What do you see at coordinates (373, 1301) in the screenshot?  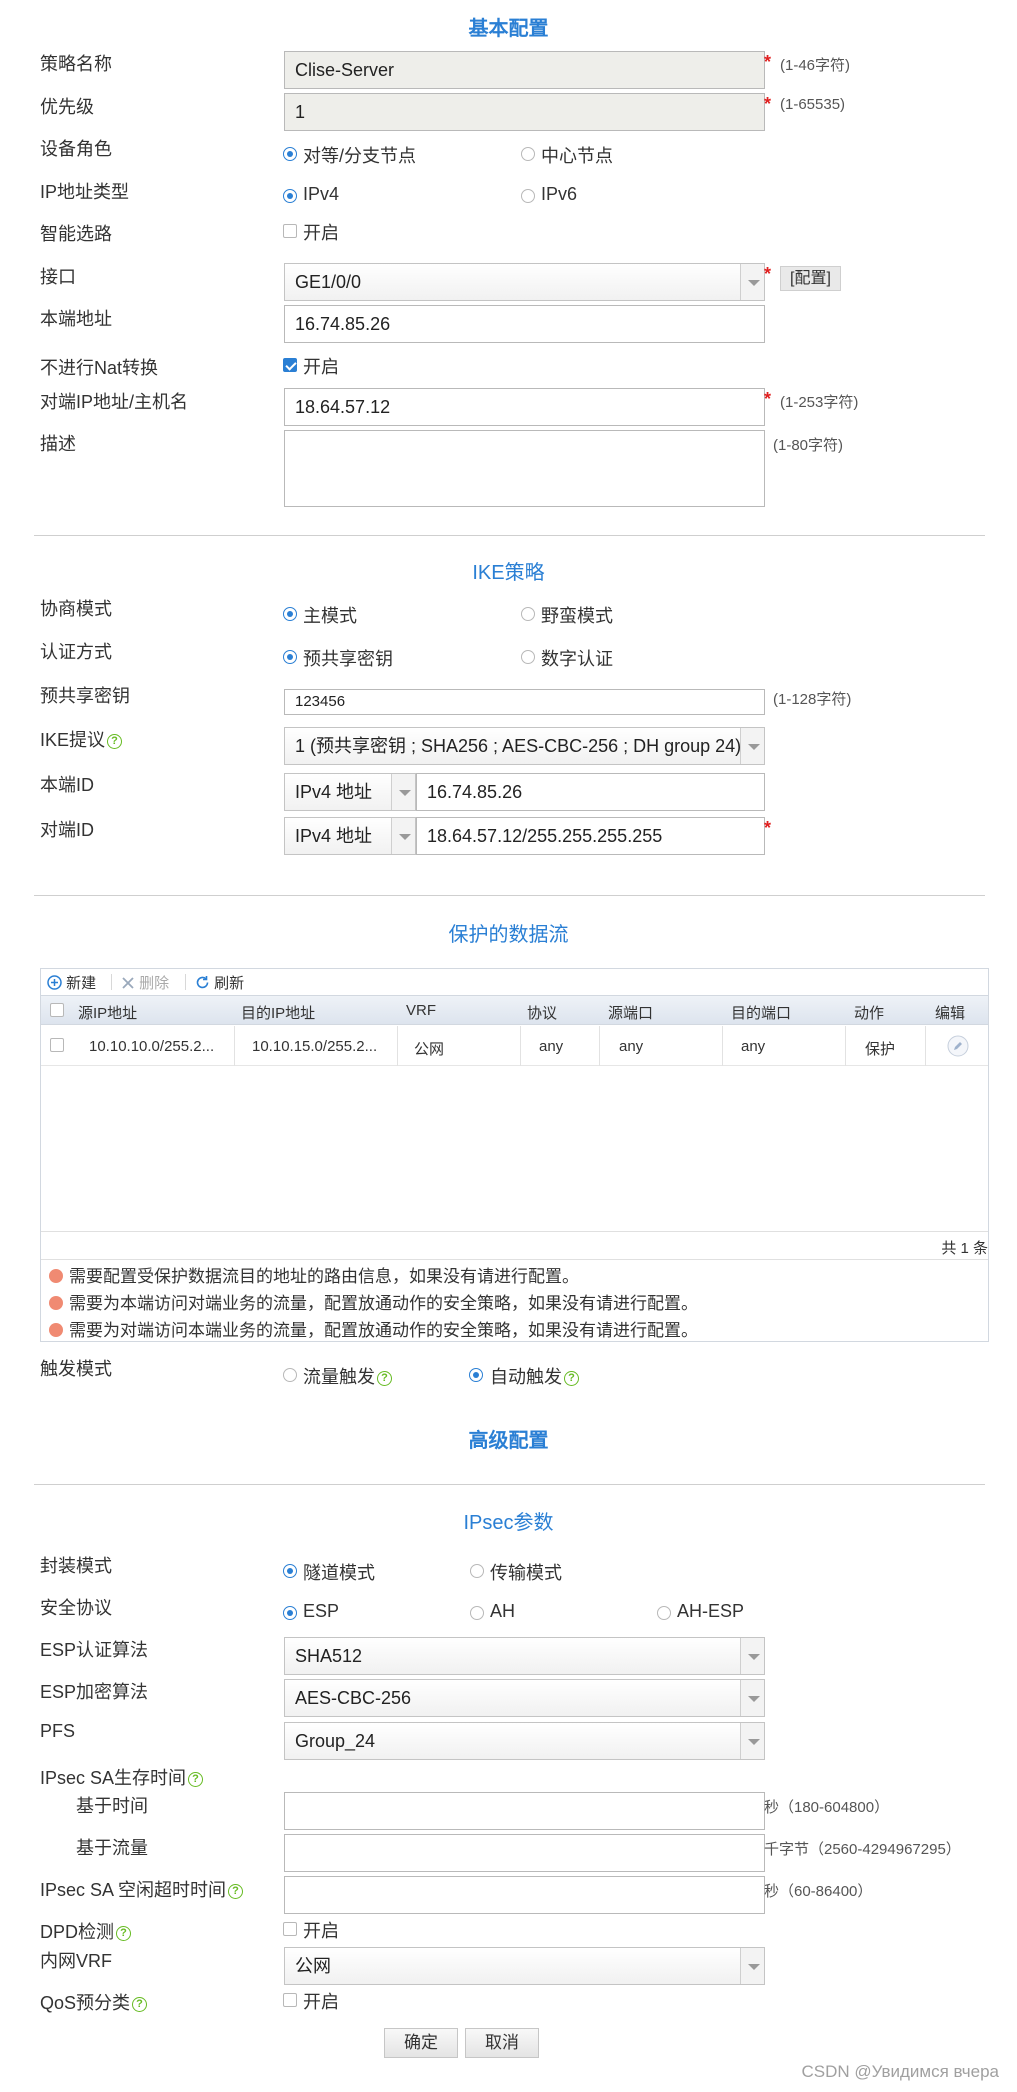 I see `note-item: 需要为本端访问对端业务的流量，配置放通动作的安全策略，如果没有请进行配置。` at bounding box center [373, 1301].